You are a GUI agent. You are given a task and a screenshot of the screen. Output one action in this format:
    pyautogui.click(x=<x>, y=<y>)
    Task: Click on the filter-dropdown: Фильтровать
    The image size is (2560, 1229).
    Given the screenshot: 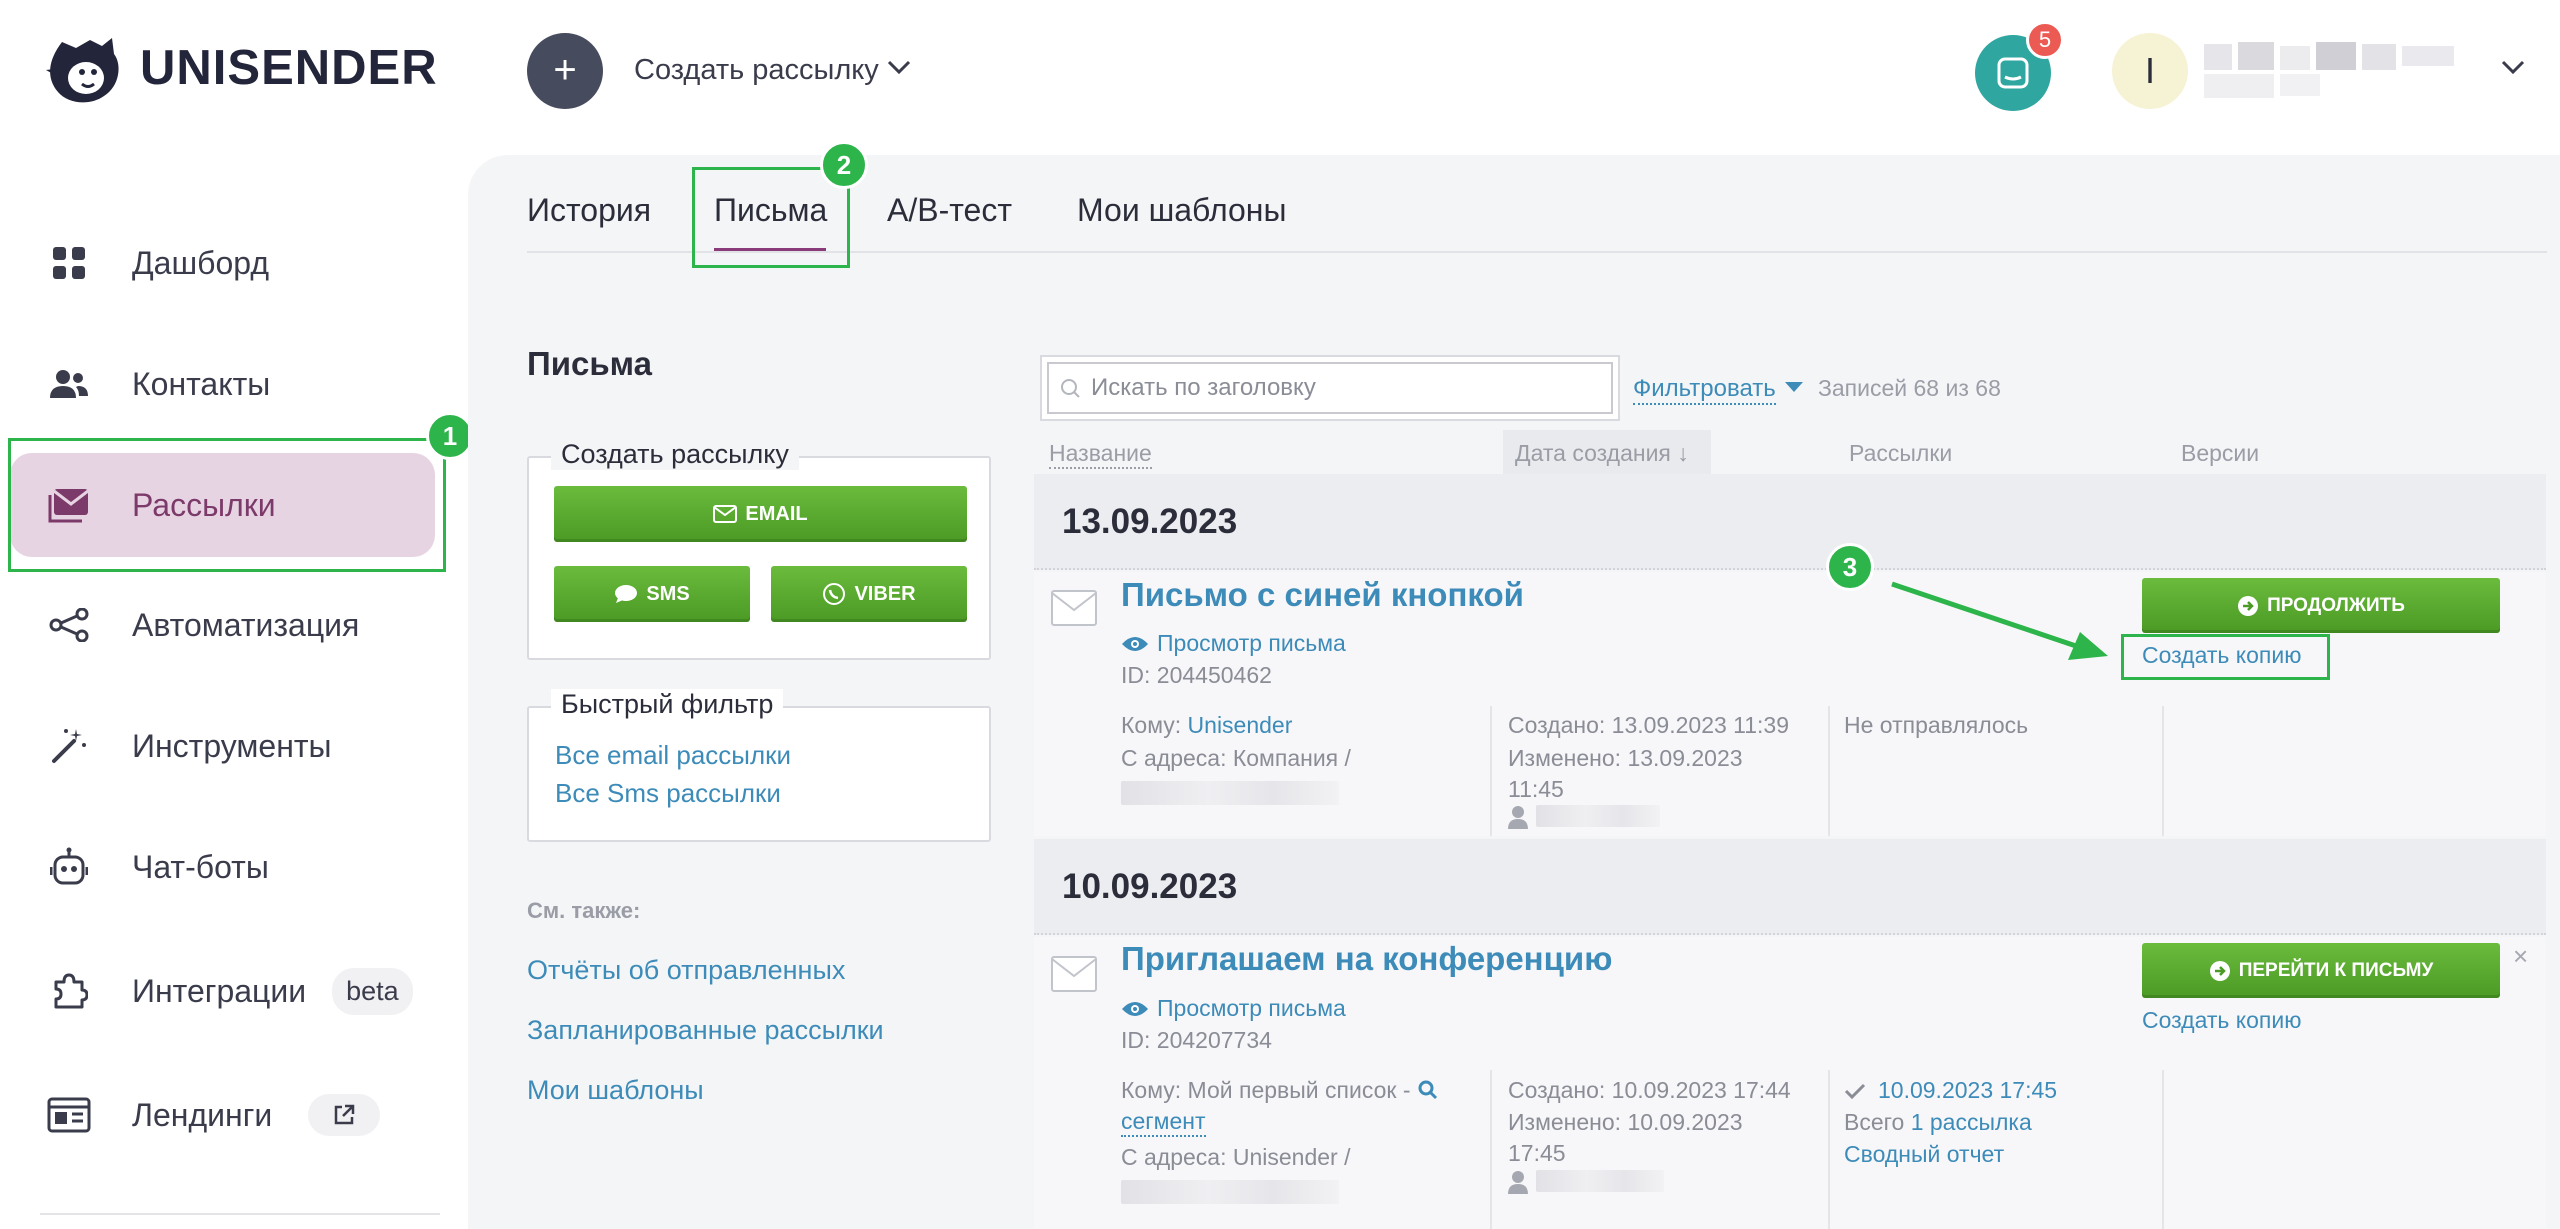 What is the action you would take?
    pyautogui.click(x=1704, y=390)
    